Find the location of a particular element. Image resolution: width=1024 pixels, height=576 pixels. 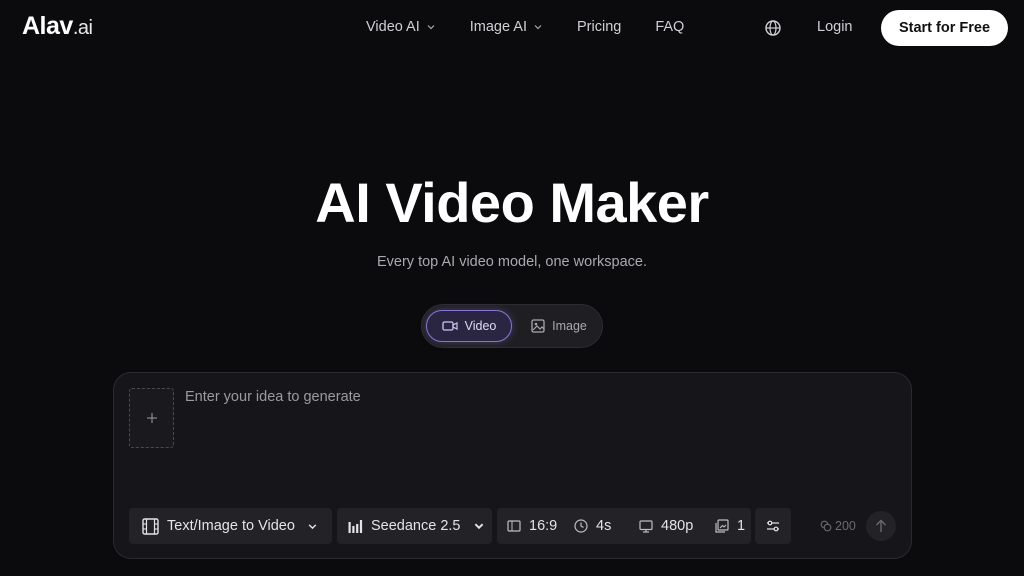

globe-icon is located at coordinates (773, 28).